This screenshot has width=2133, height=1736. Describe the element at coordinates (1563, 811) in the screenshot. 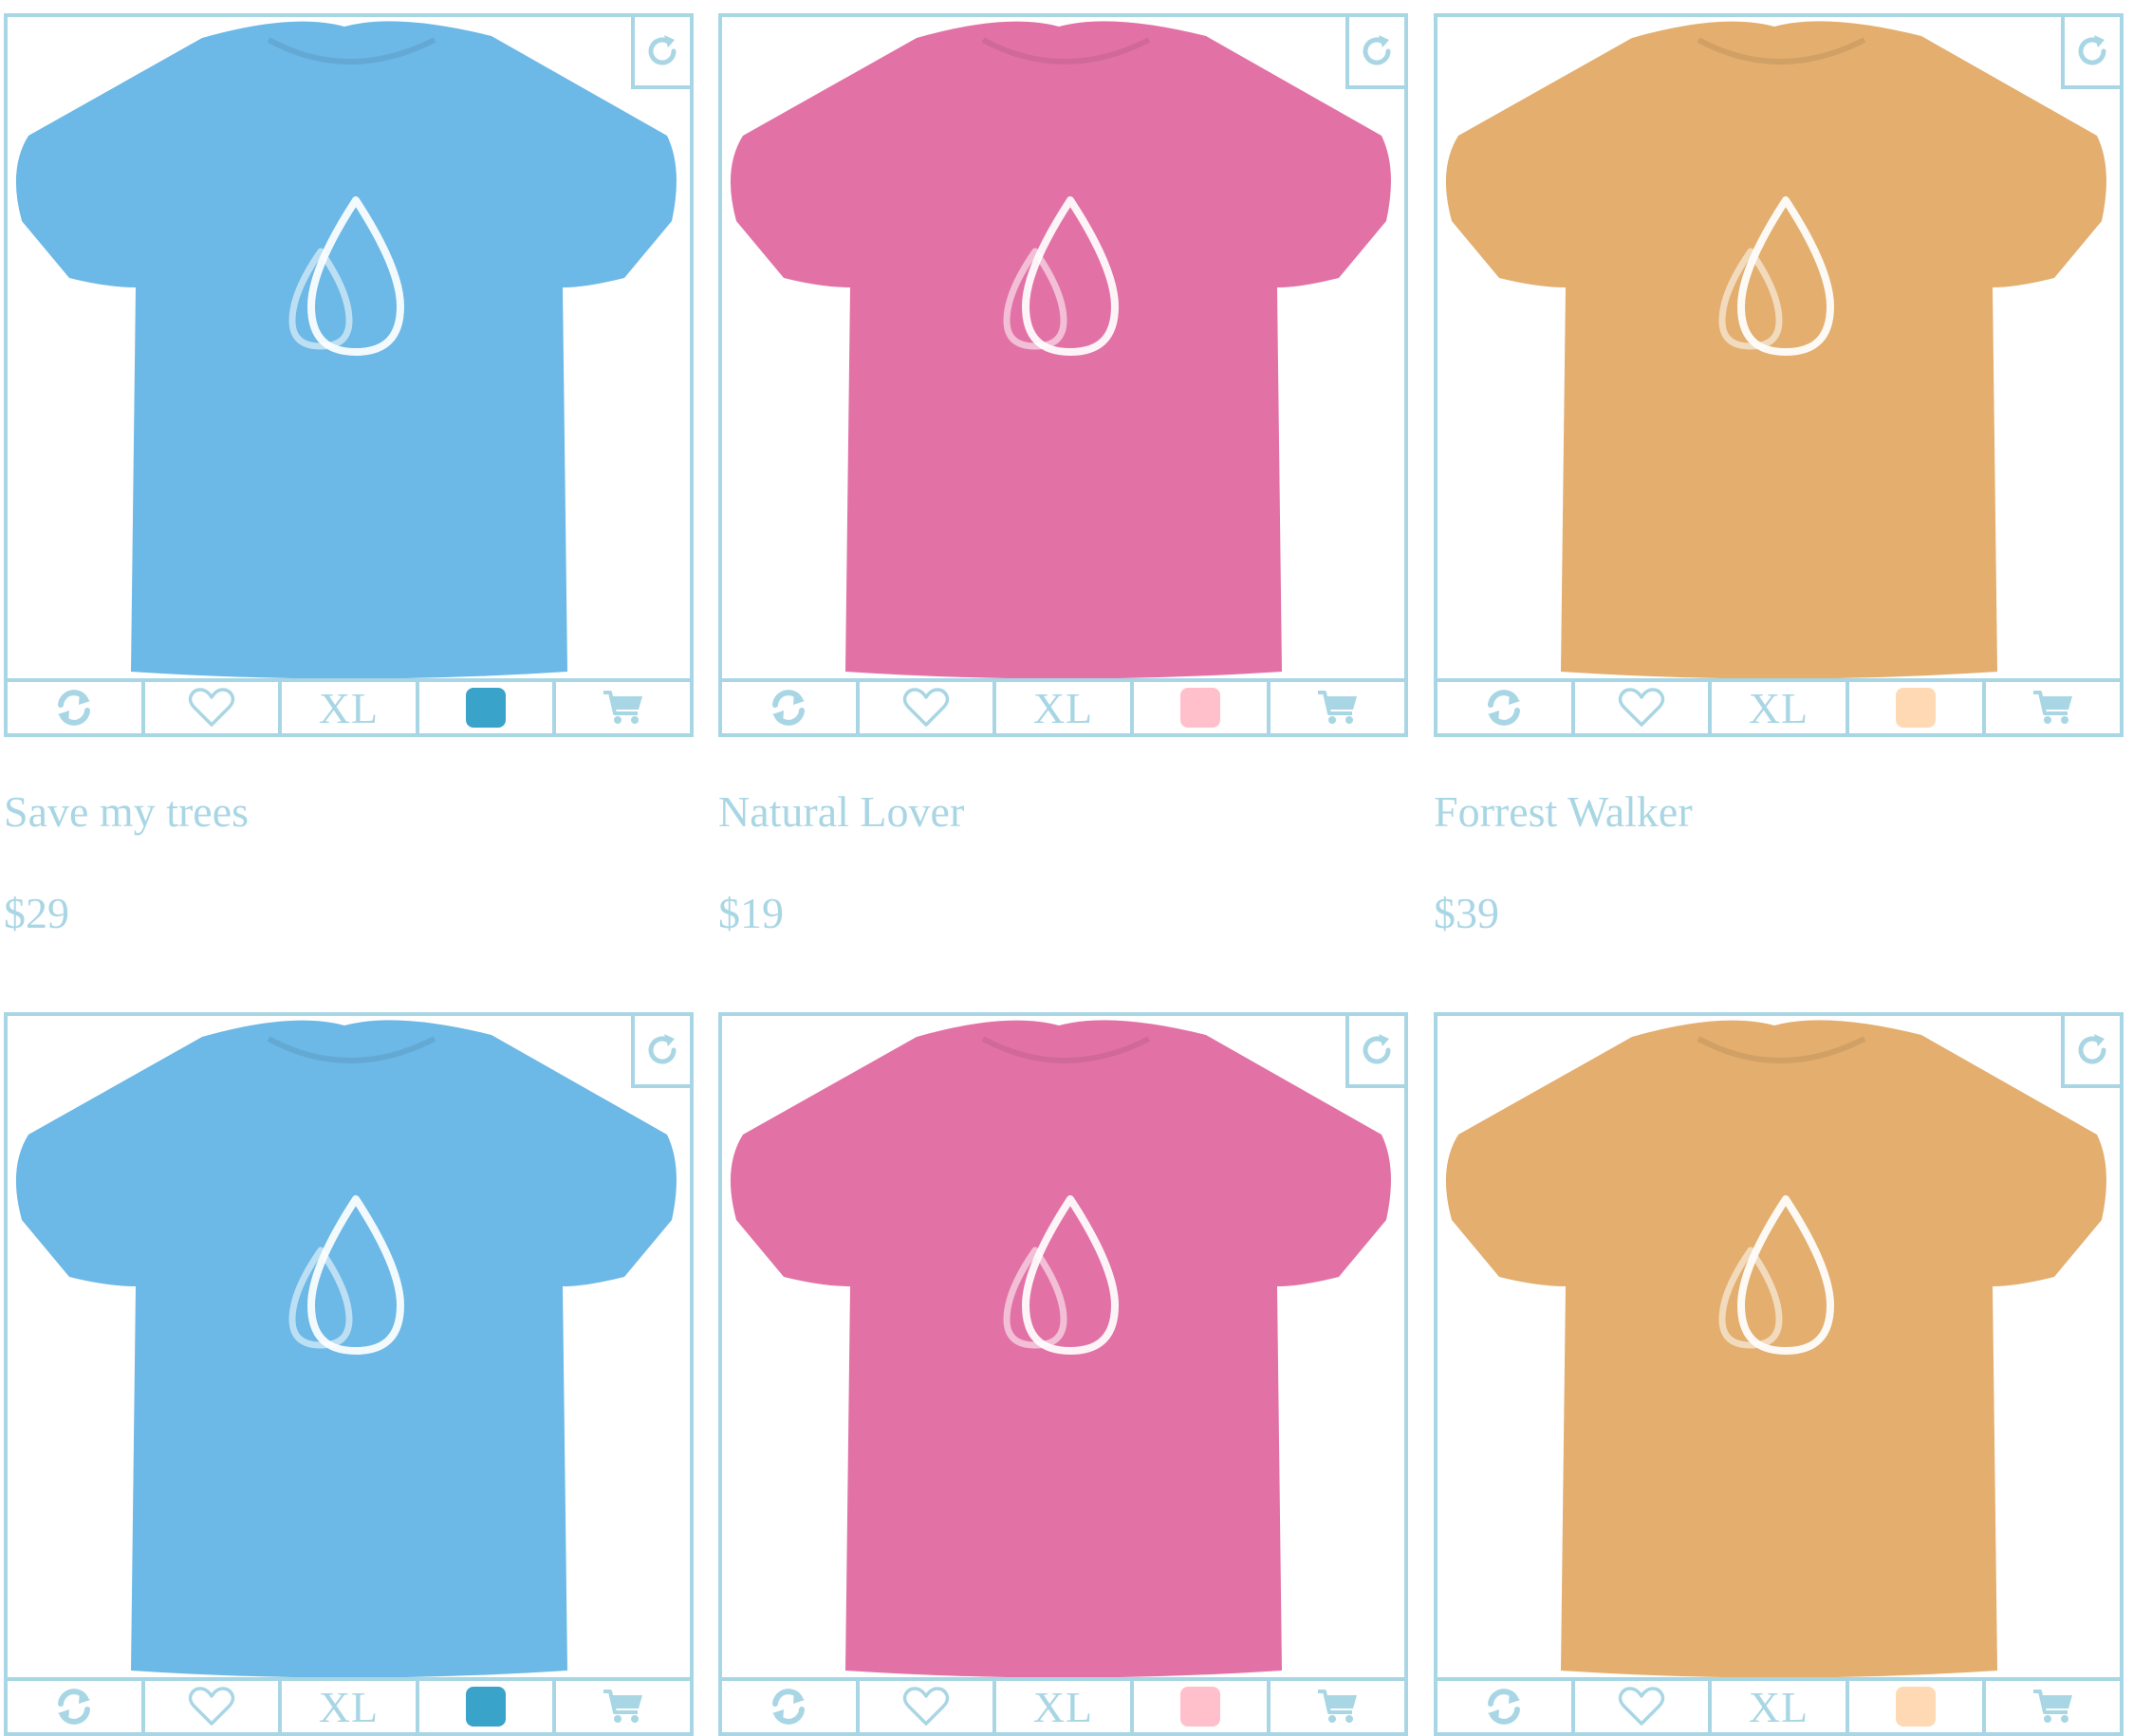

I see `product-title: Forrest Walker` at that location.